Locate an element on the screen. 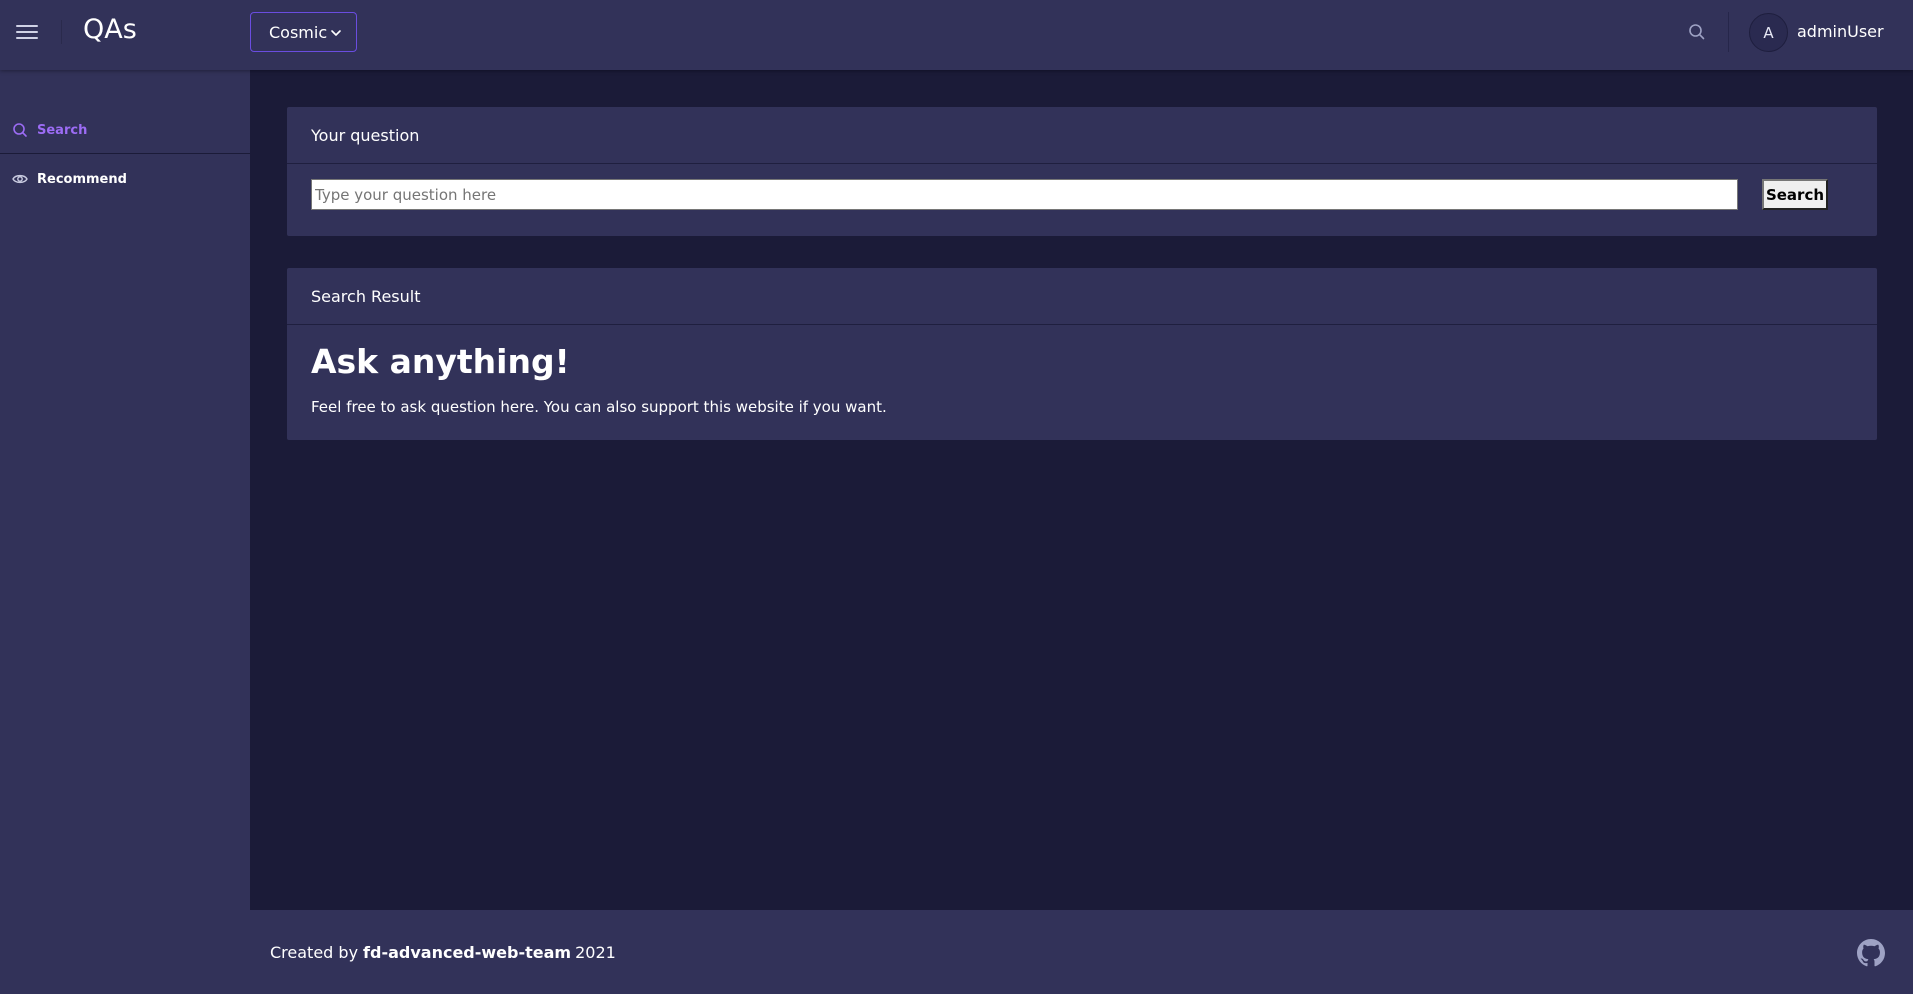 This screenshot has width=1913, height=994. top-header: QAs Cosmic A adminUser is located at coordinates (956, 35).